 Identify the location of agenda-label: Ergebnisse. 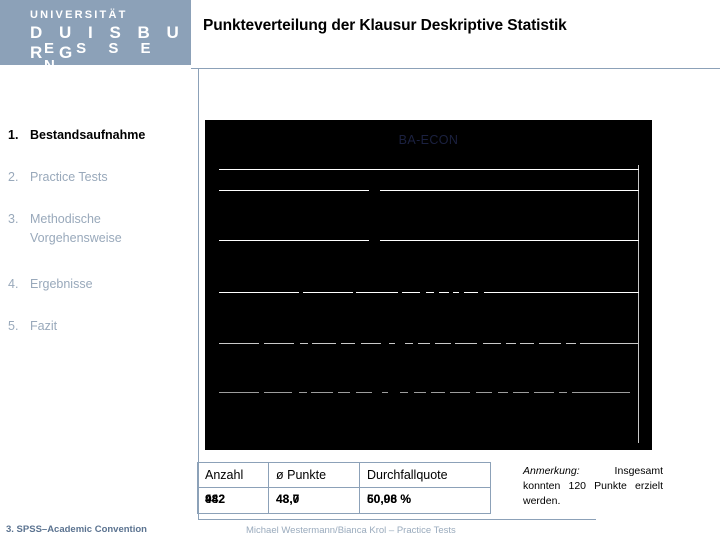
(61, 284).